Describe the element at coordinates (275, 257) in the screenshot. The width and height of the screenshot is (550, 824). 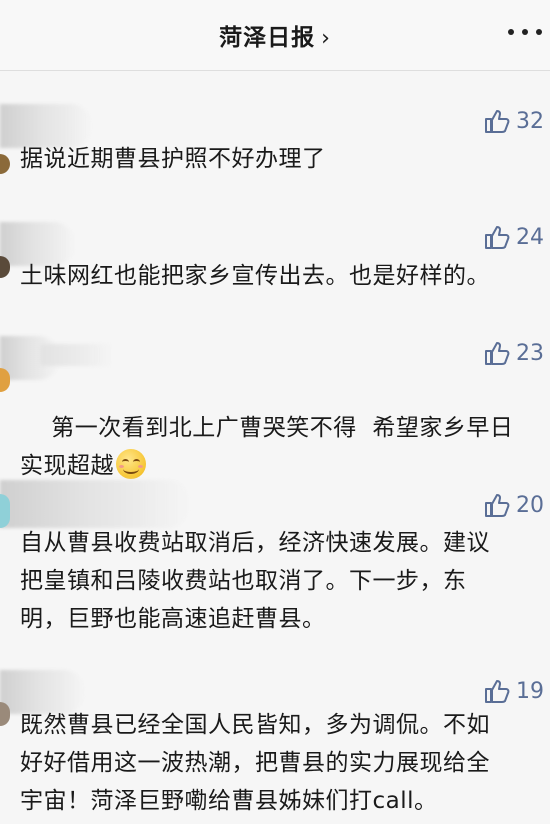
I see `comment-item: 24 土味网红也能把家乡宣传出去。也是好样的。` at that location.